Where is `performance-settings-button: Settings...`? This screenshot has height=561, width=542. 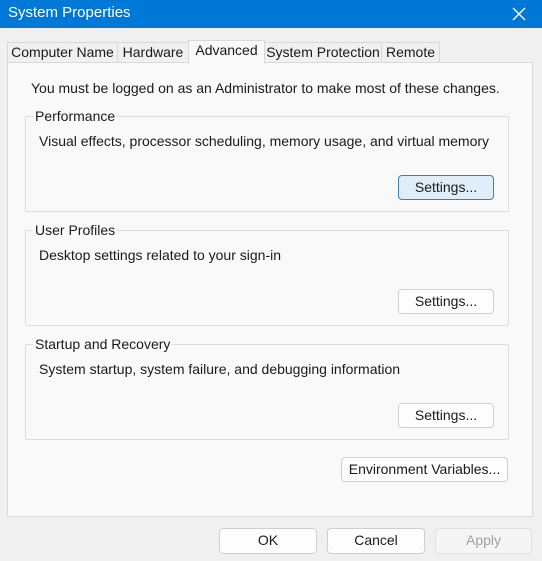 performance-settings-button: Settings... is located at coordinates (446, 187).